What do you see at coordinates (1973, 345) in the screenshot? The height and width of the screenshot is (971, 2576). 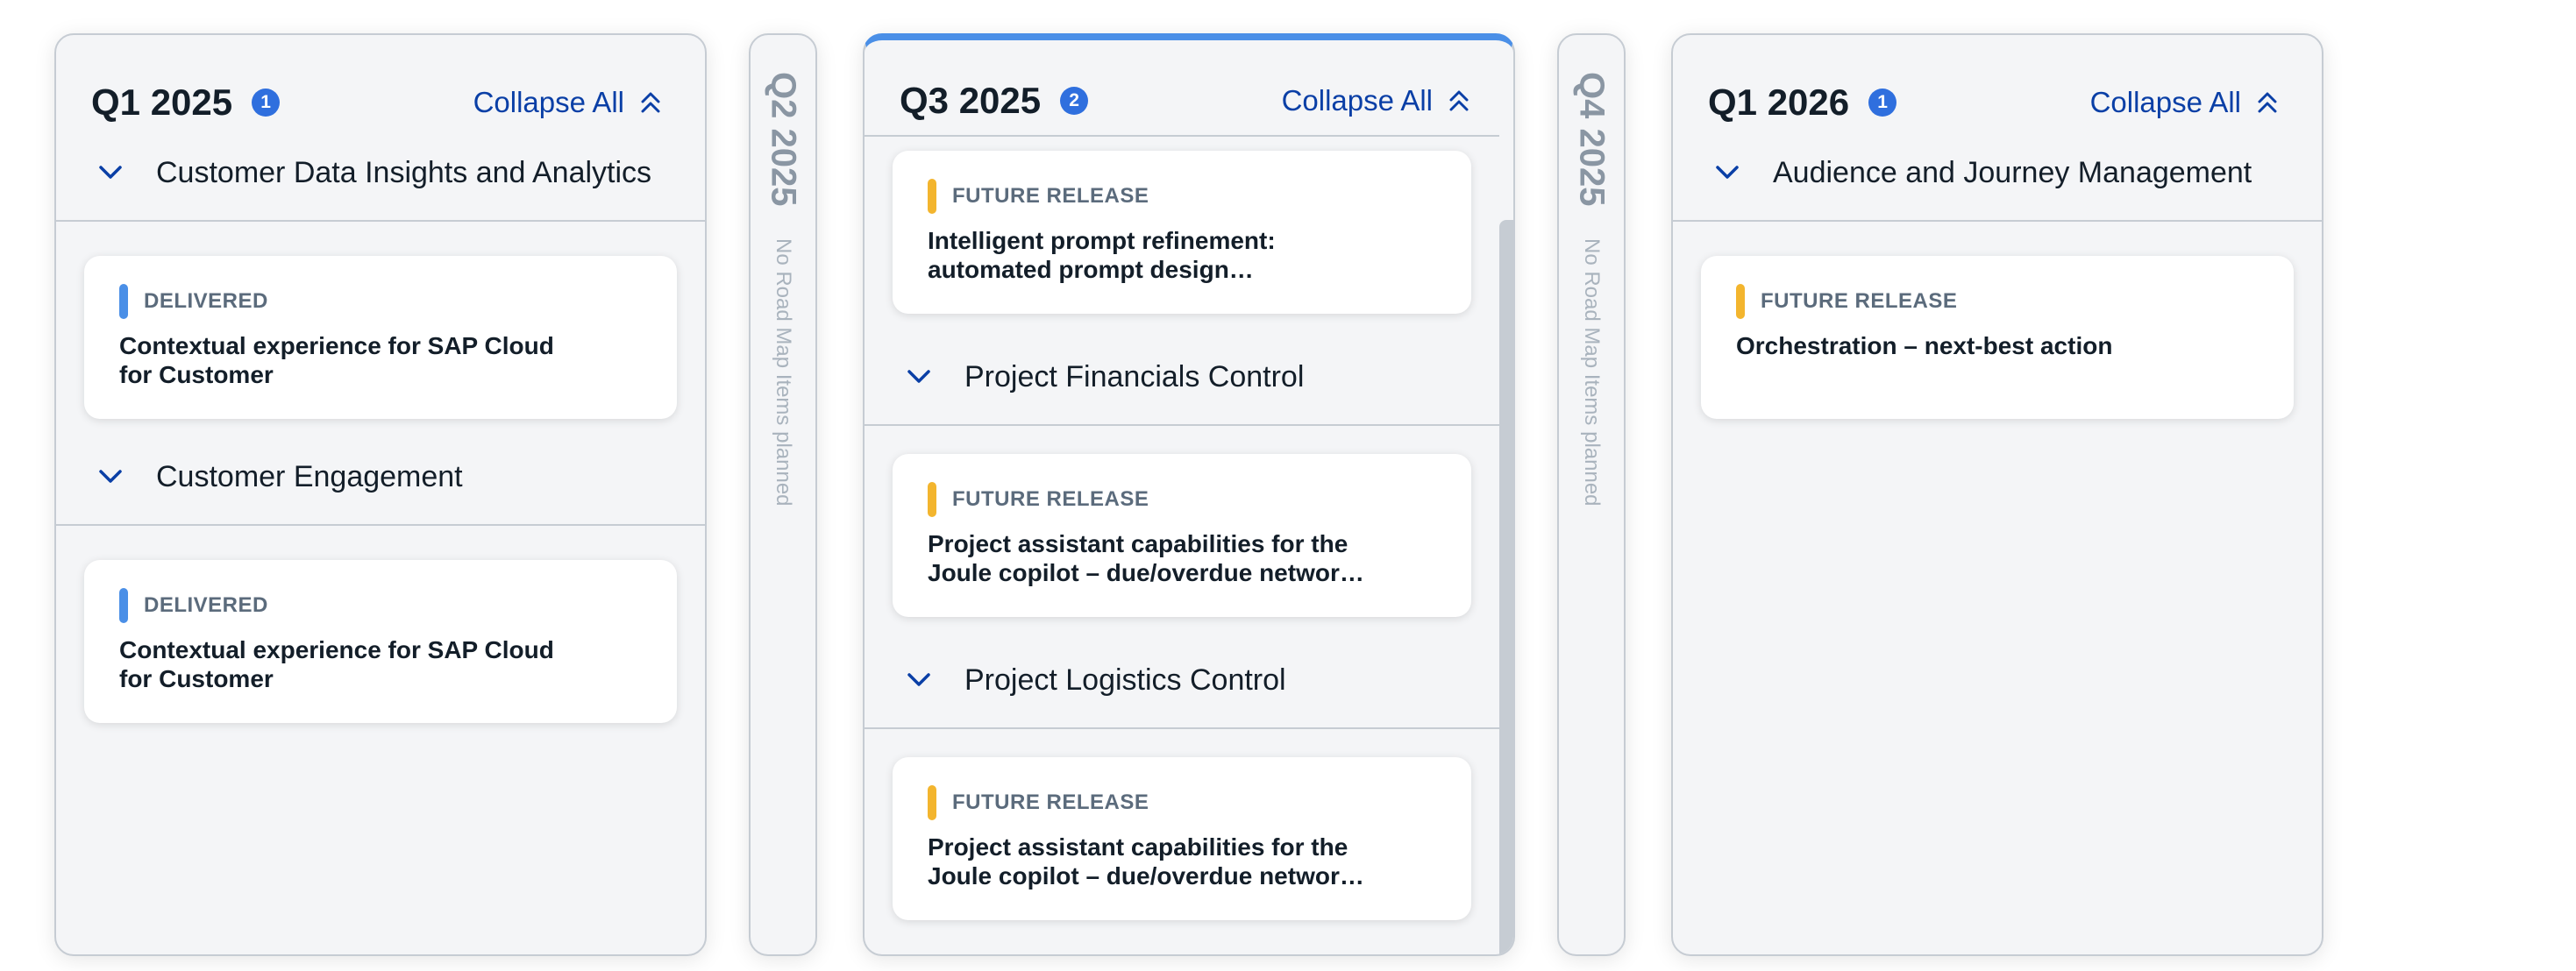 I see `item-title: Orchestration – next-best action` at bounding box center [1973, 345].